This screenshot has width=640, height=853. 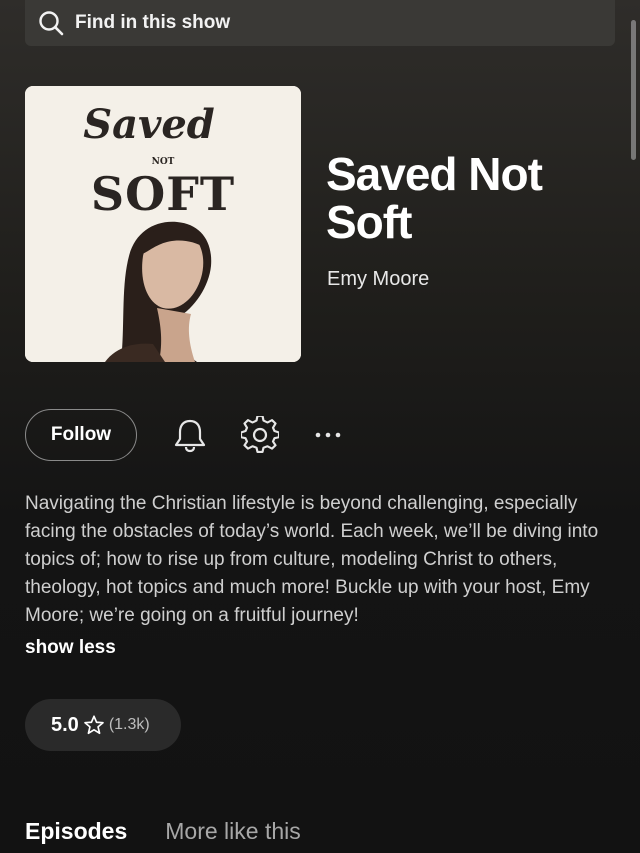 What do you see at coordinates (76, 831) in the screenshot?
I see `tab-episodes: Episodes` at bounding box center [76, 831].